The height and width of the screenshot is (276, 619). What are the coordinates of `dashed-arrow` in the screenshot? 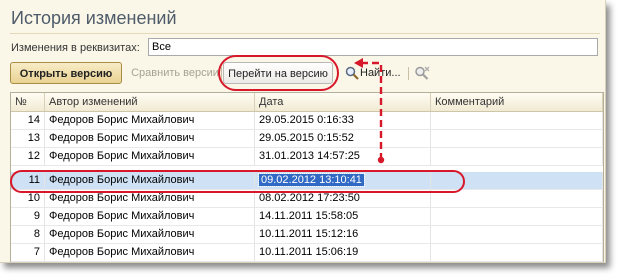 It's located at (369, 111).